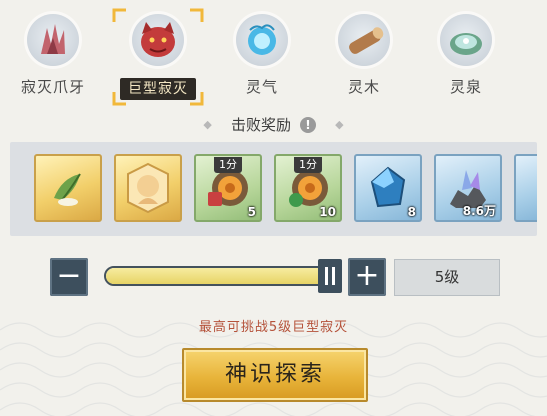  I want to click on max-challenge-hint: 最高可挑战5级巨型寂灭, so click(273, 327).